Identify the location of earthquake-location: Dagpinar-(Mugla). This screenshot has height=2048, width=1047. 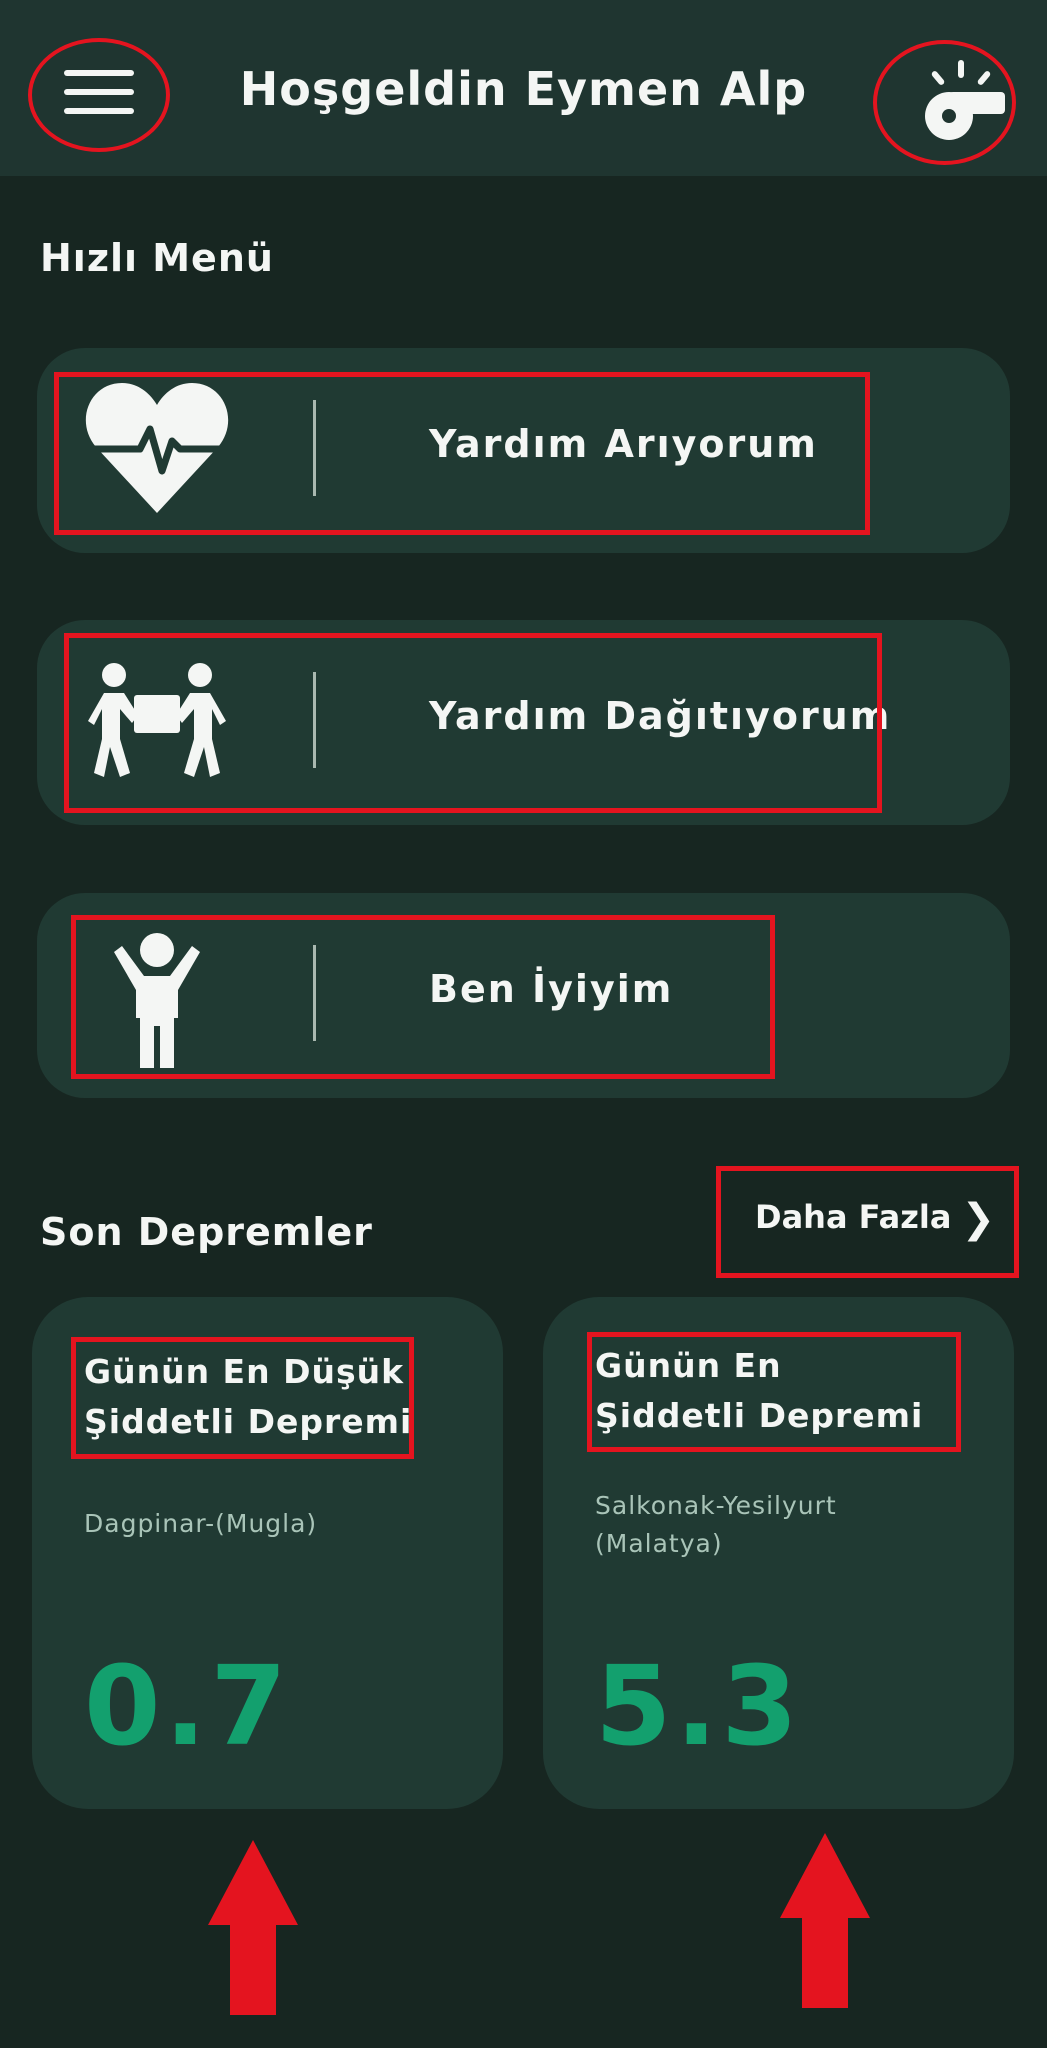
(201, 1523).